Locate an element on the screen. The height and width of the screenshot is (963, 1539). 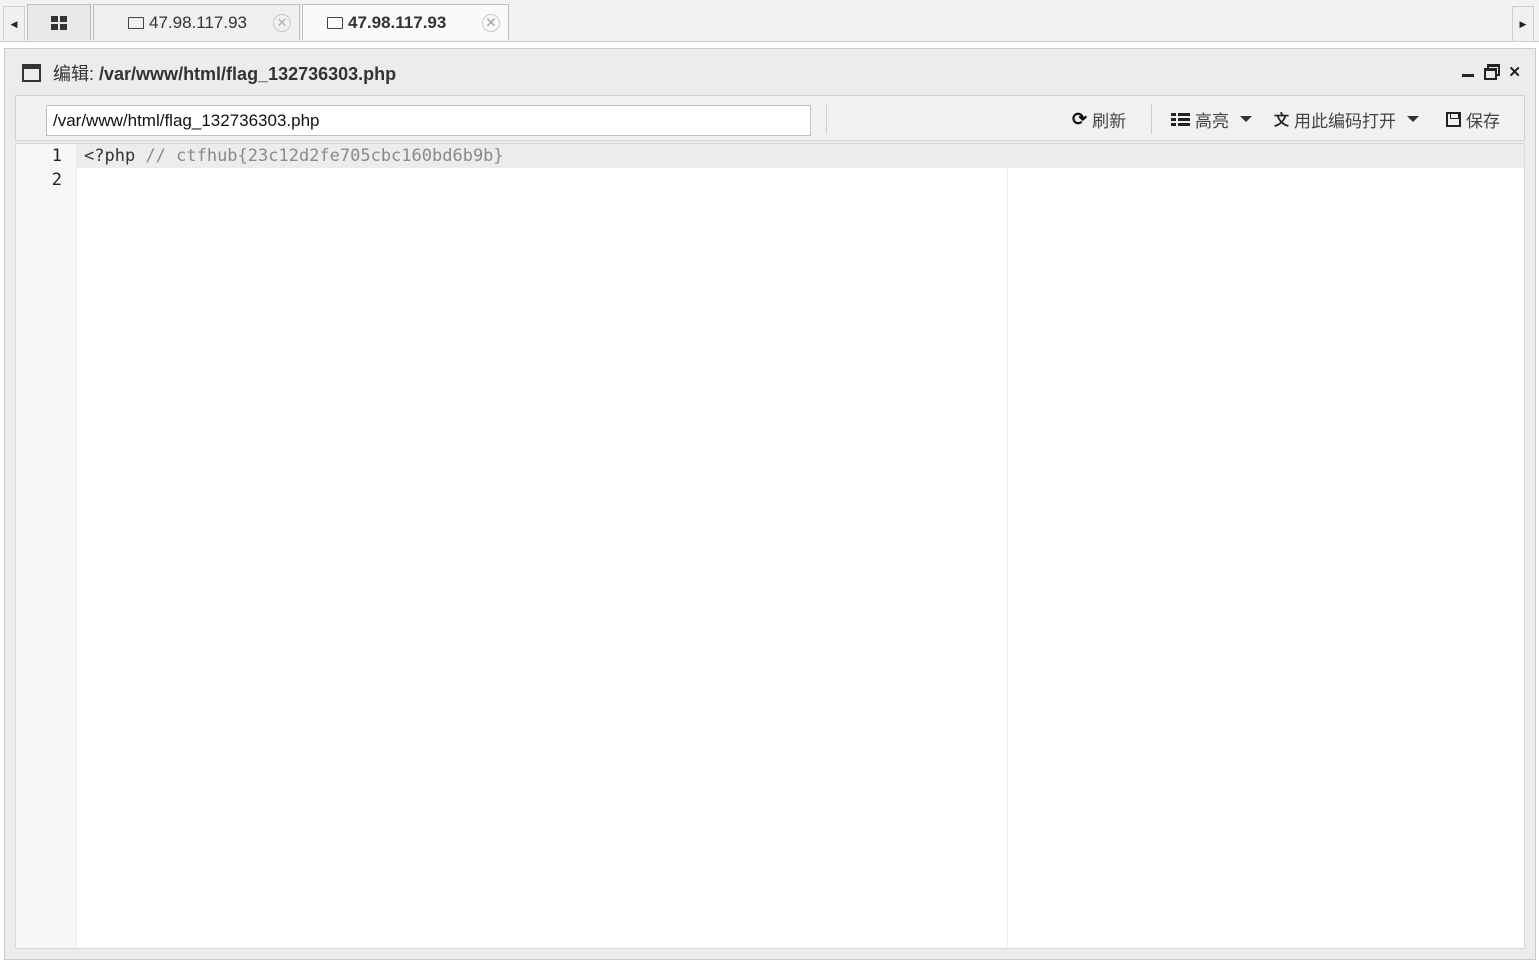
grid-icon is located at coordinates (59, 22).